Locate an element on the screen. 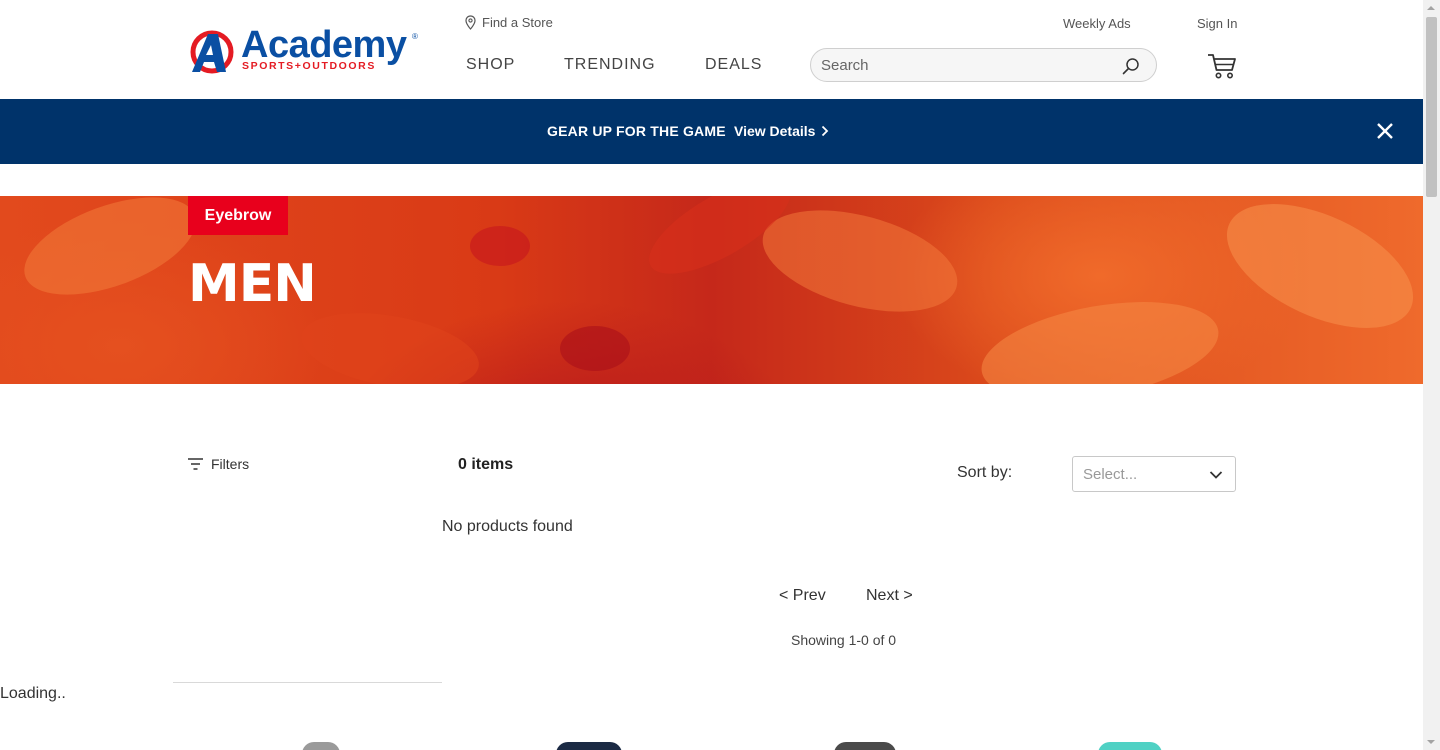 The width and height of the screenshot is (1440, 750). item-count: 0 items is located at coordinates (486, 464).